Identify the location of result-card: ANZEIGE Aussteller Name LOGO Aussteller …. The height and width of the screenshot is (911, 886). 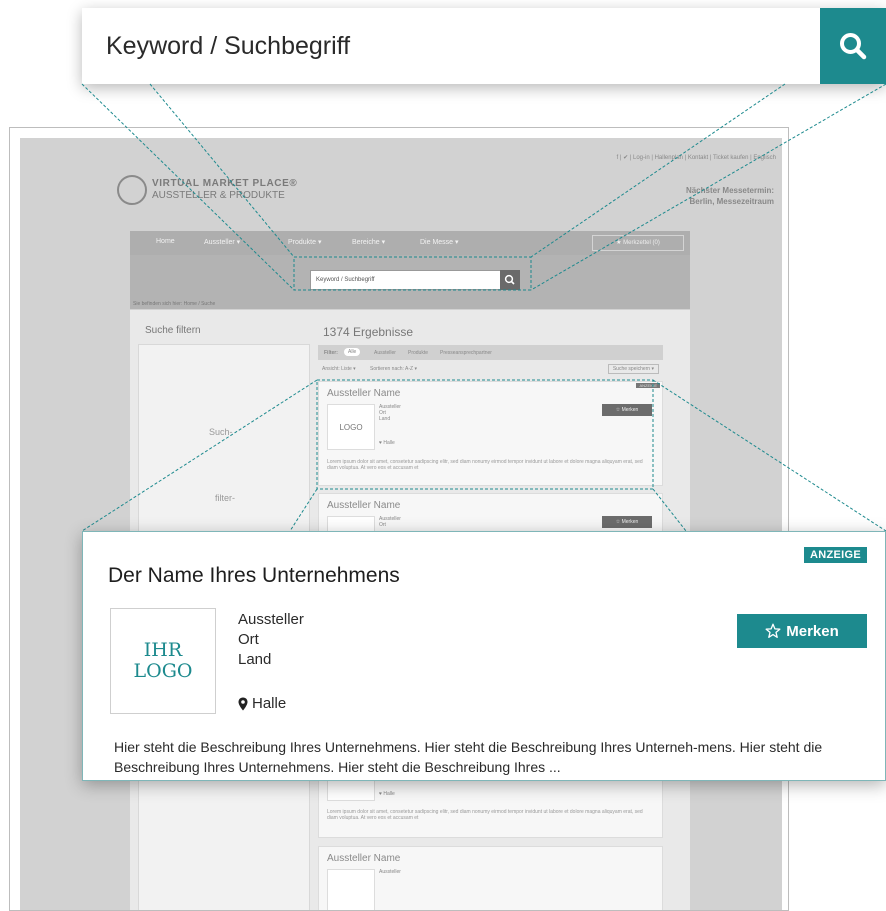
(490, 433).